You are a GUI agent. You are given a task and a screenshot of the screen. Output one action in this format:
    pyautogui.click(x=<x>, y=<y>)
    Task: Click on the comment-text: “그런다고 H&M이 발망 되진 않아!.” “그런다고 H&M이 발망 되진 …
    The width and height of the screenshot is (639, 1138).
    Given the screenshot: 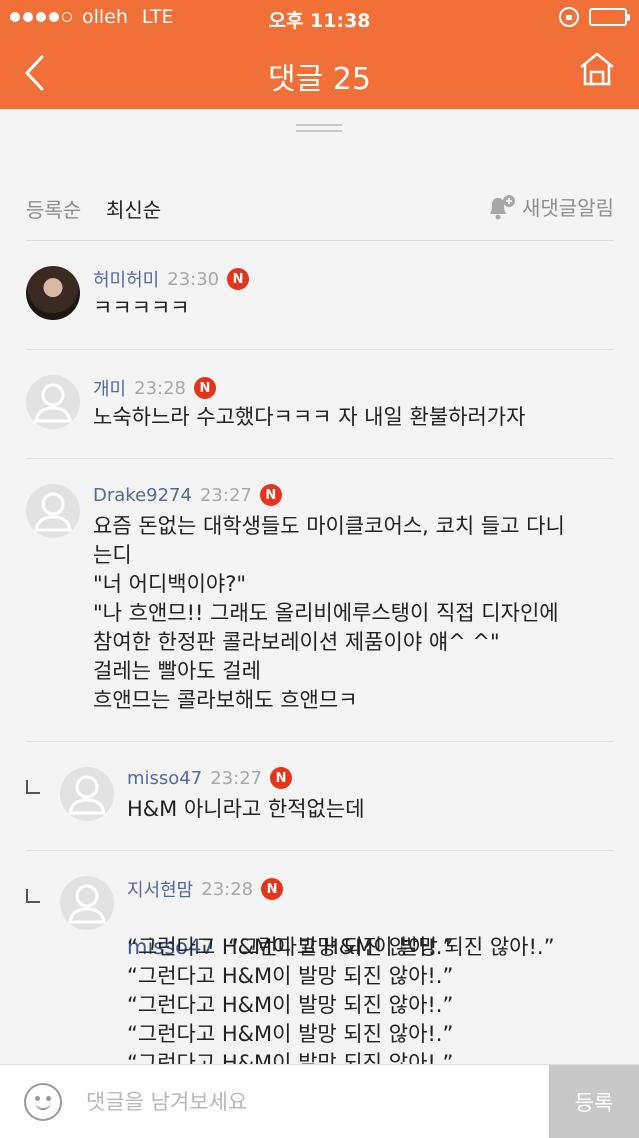 What is the action you would take?
    pyautogui.click(x=290, y=1005)
    